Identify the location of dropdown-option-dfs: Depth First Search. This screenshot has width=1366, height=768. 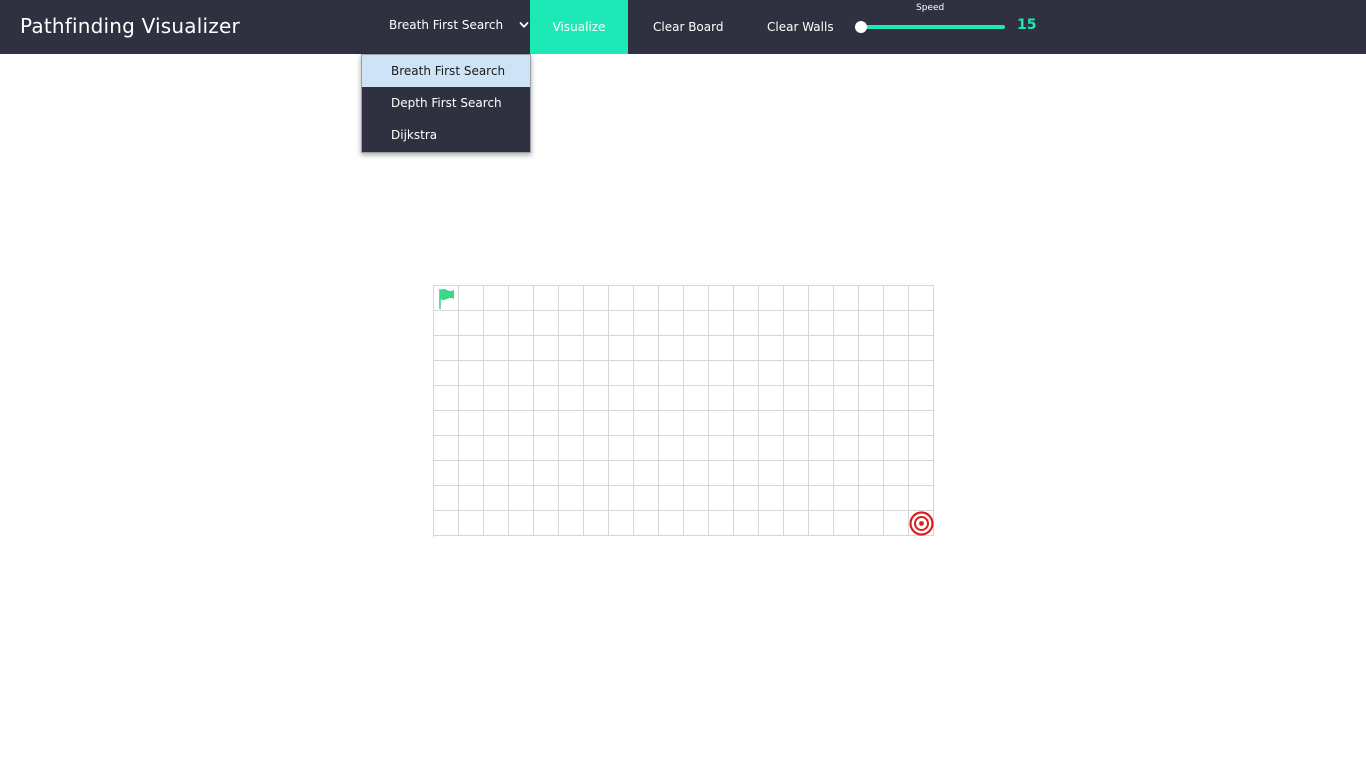
(446, 103).